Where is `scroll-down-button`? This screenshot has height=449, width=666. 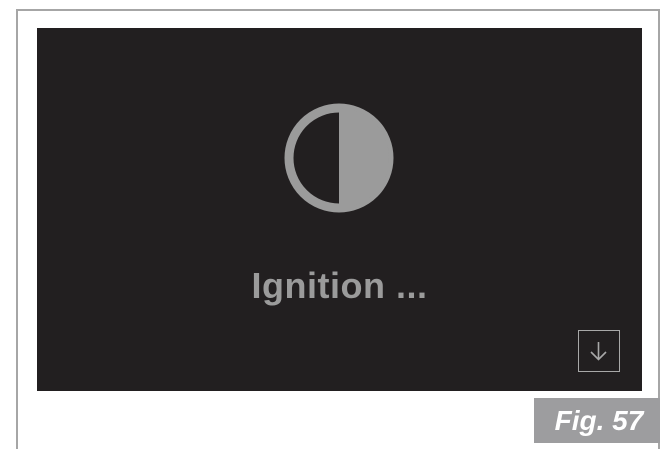 scroll-down-button is located at coordinates (599, 351).